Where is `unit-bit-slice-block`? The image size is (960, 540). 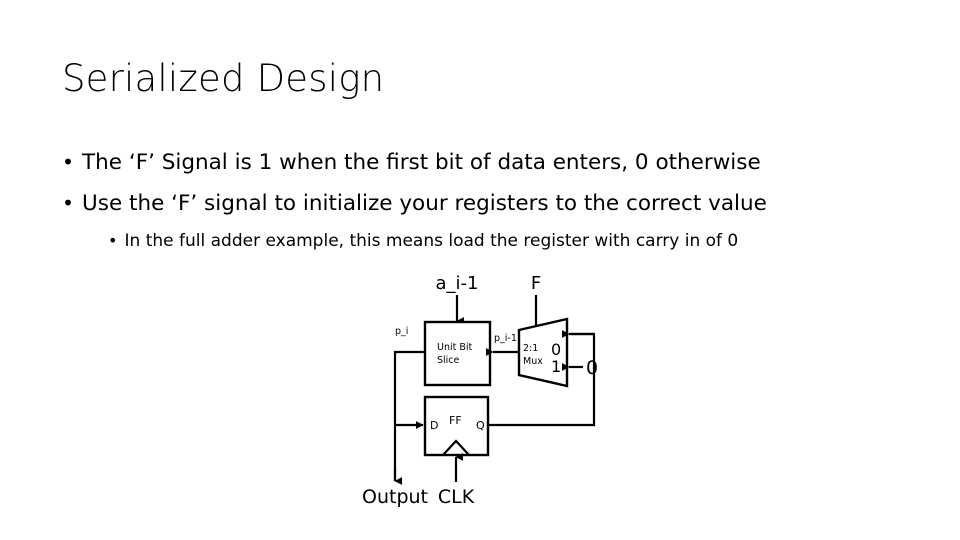
unit-bit-slice-block is located at coordinates (457, 353).